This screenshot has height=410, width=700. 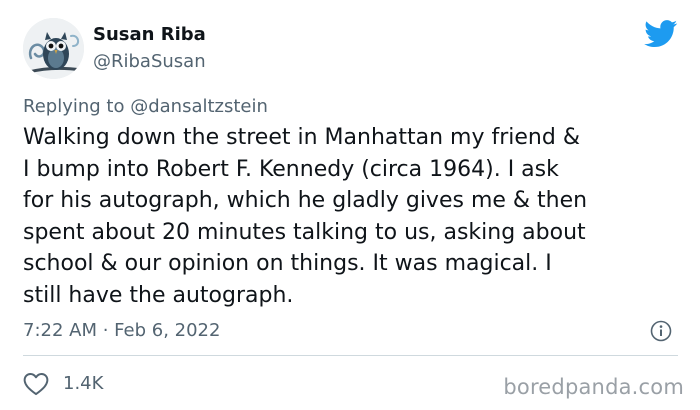 I want to click on avatar, so click(x=53, y=48).